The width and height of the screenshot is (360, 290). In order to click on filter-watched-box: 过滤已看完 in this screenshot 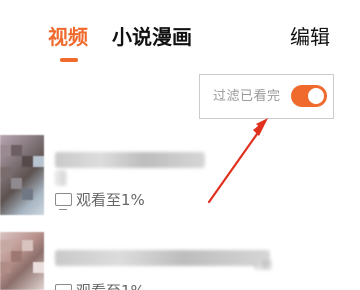, I will do `click(266, 96)`.